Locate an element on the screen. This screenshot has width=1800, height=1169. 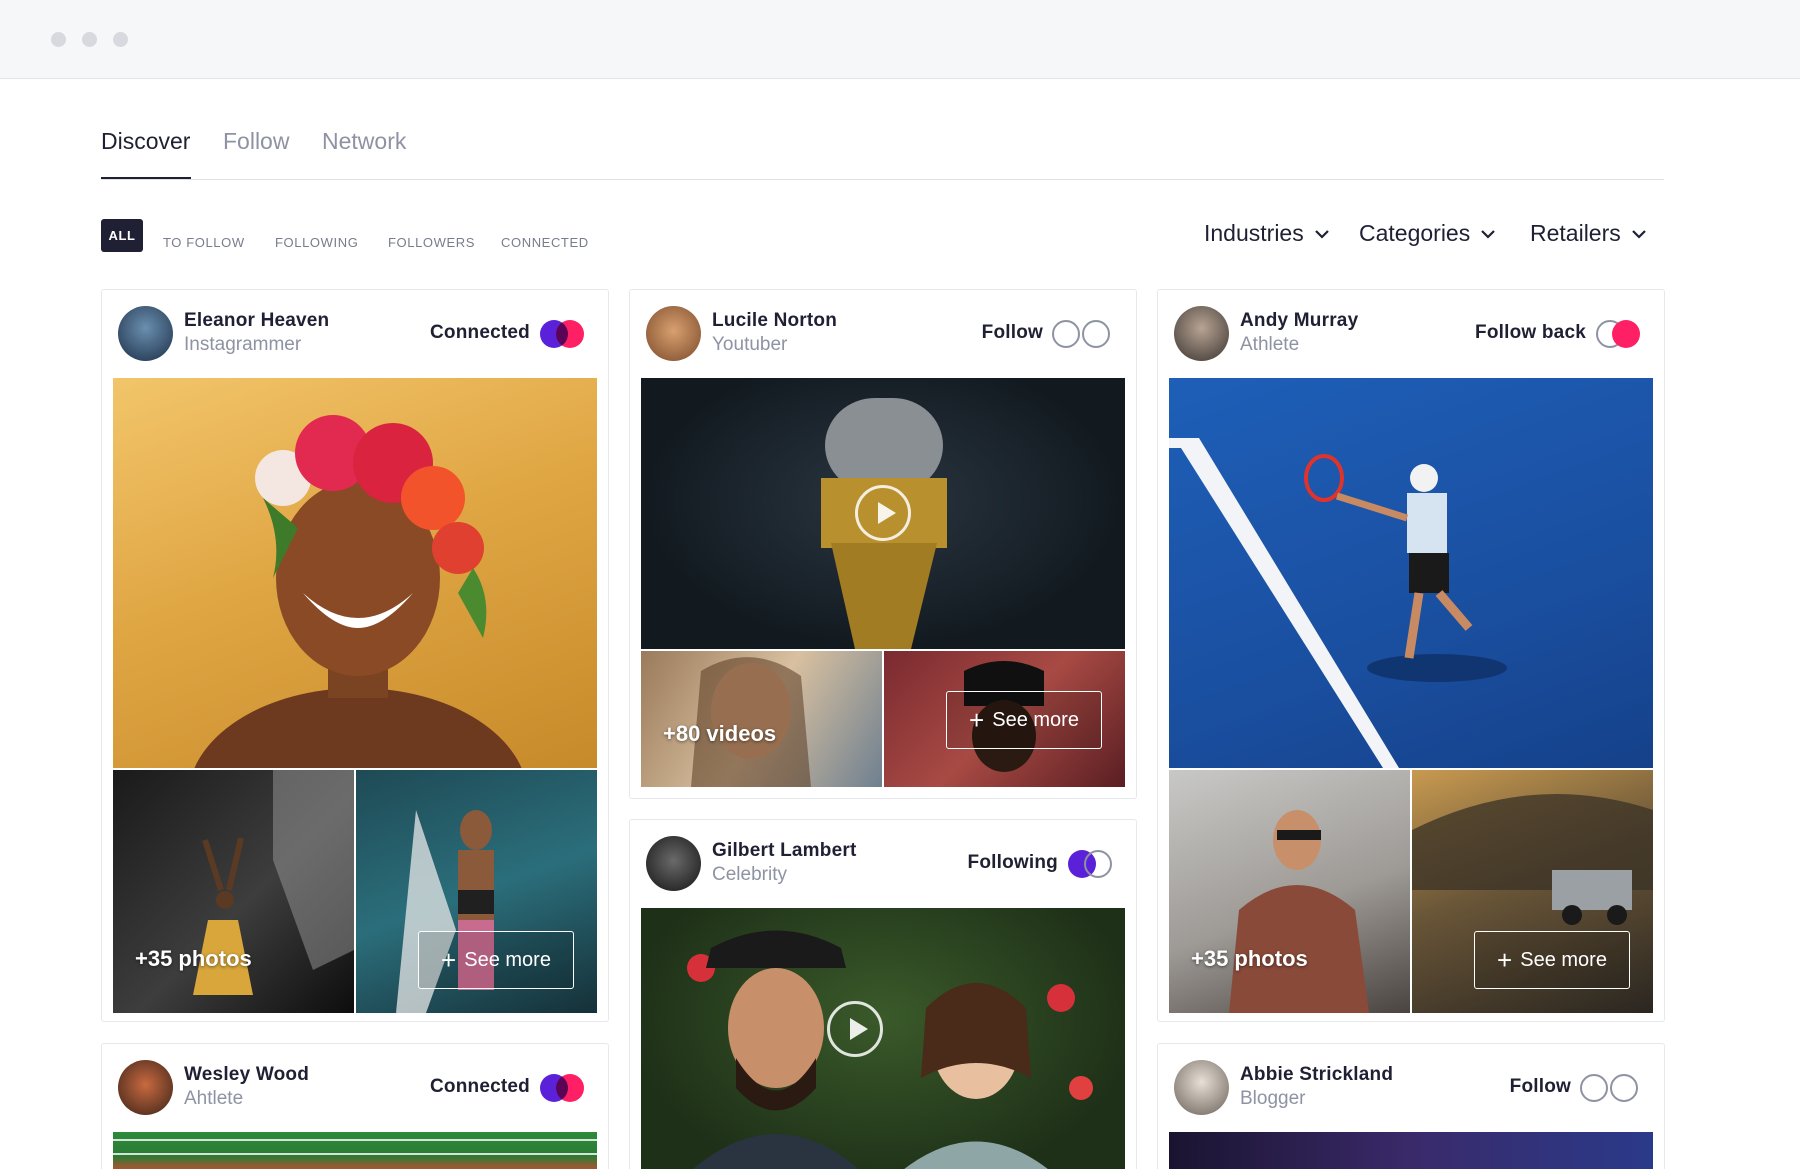
profile-name: Gilbert Lambert is located at coordinates (784, 851).